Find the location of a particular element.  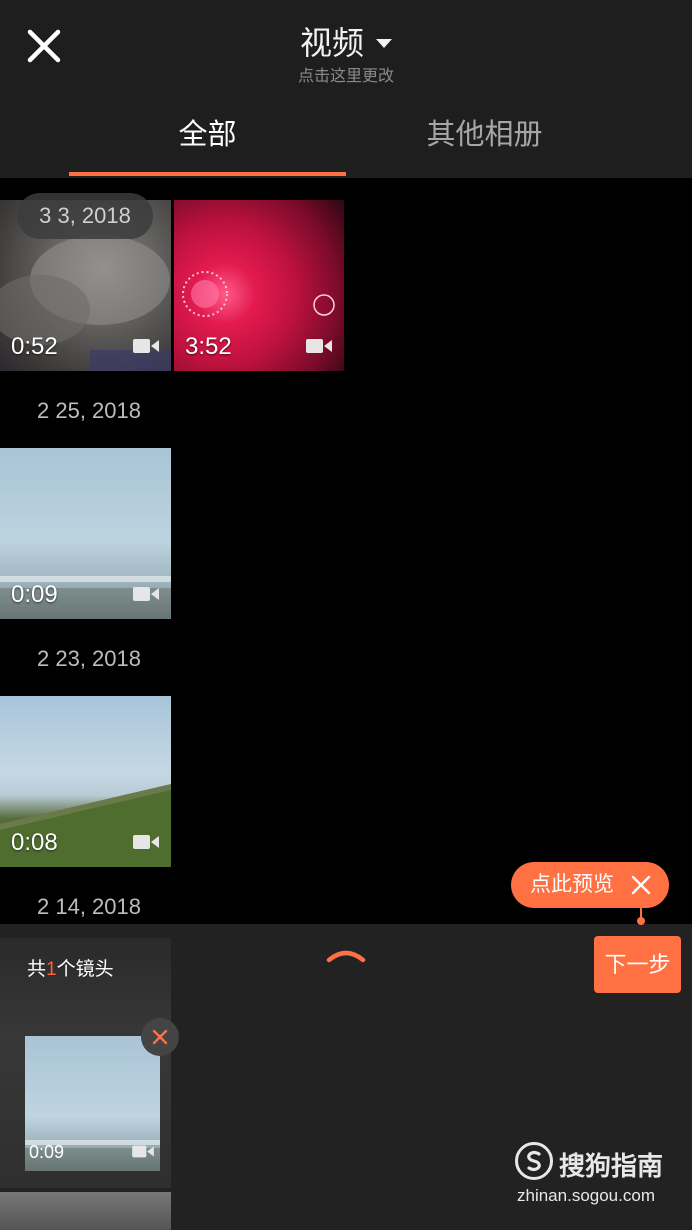

close-icon is located at coordinates (641, 885).